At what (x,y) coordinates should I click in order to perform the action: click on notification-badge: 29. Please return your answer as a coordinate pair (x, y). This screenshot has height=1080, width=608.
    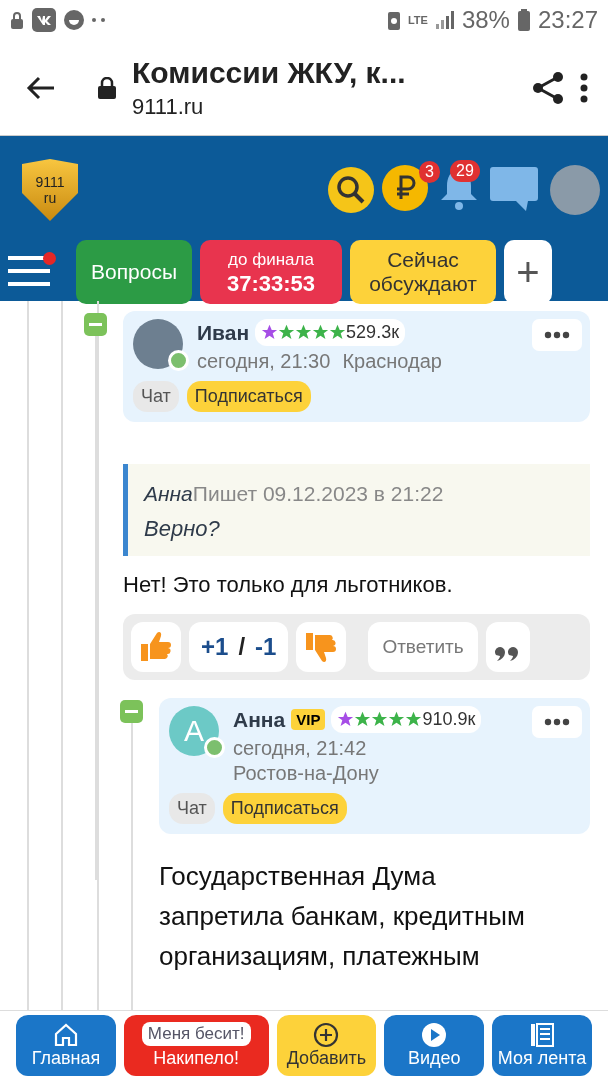
    Looking at the image, I should click on (465, 171).